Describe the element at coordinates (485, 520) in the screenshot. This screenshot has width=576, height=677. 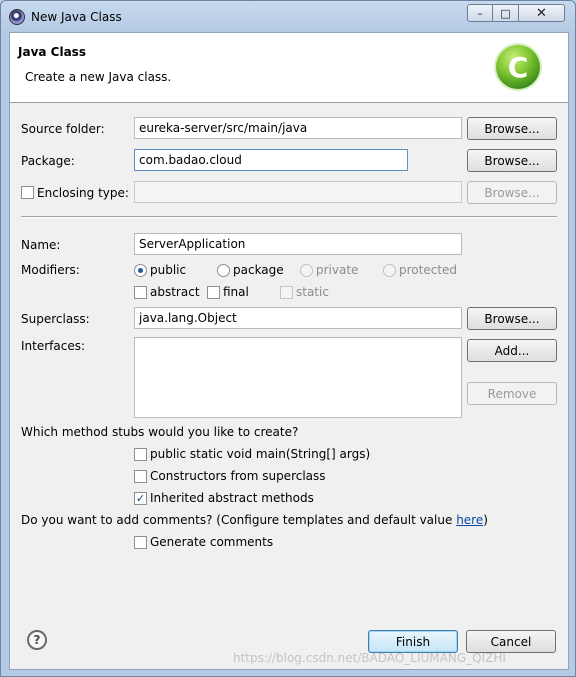
I see `comments-question-close: )` at that location.